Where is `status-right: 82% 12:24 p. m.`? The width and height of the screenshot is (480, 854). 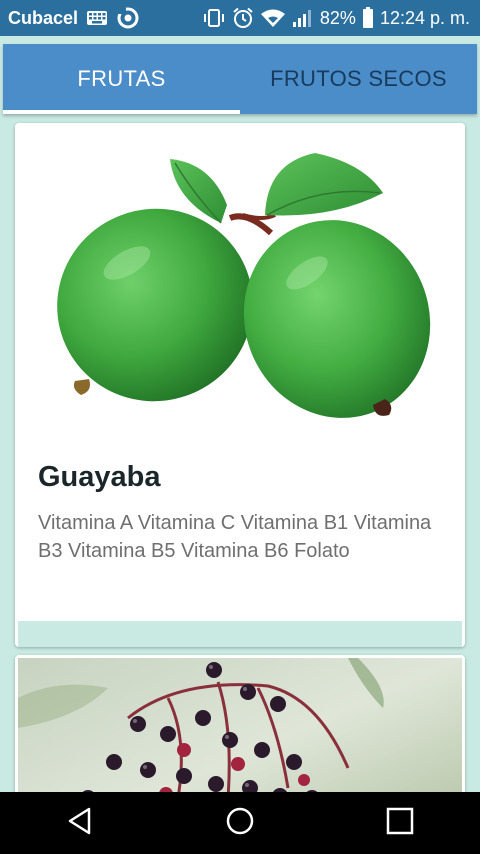 status-right: 82% 12:24 p. m. is located at coordinates (341, 18).